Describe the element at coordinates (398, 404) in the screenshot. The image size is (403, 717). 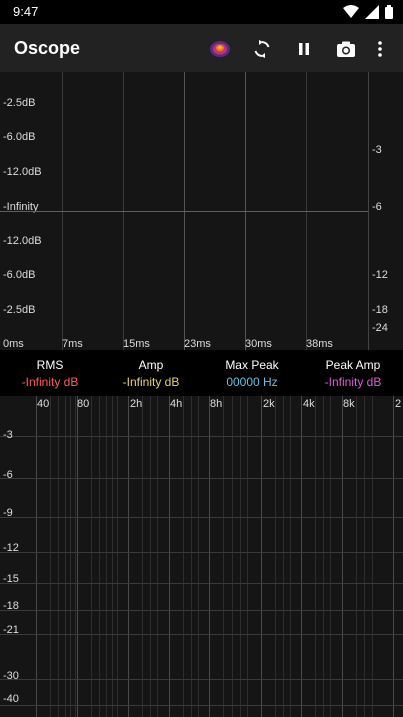
I see `freq-label: 2` at that location.